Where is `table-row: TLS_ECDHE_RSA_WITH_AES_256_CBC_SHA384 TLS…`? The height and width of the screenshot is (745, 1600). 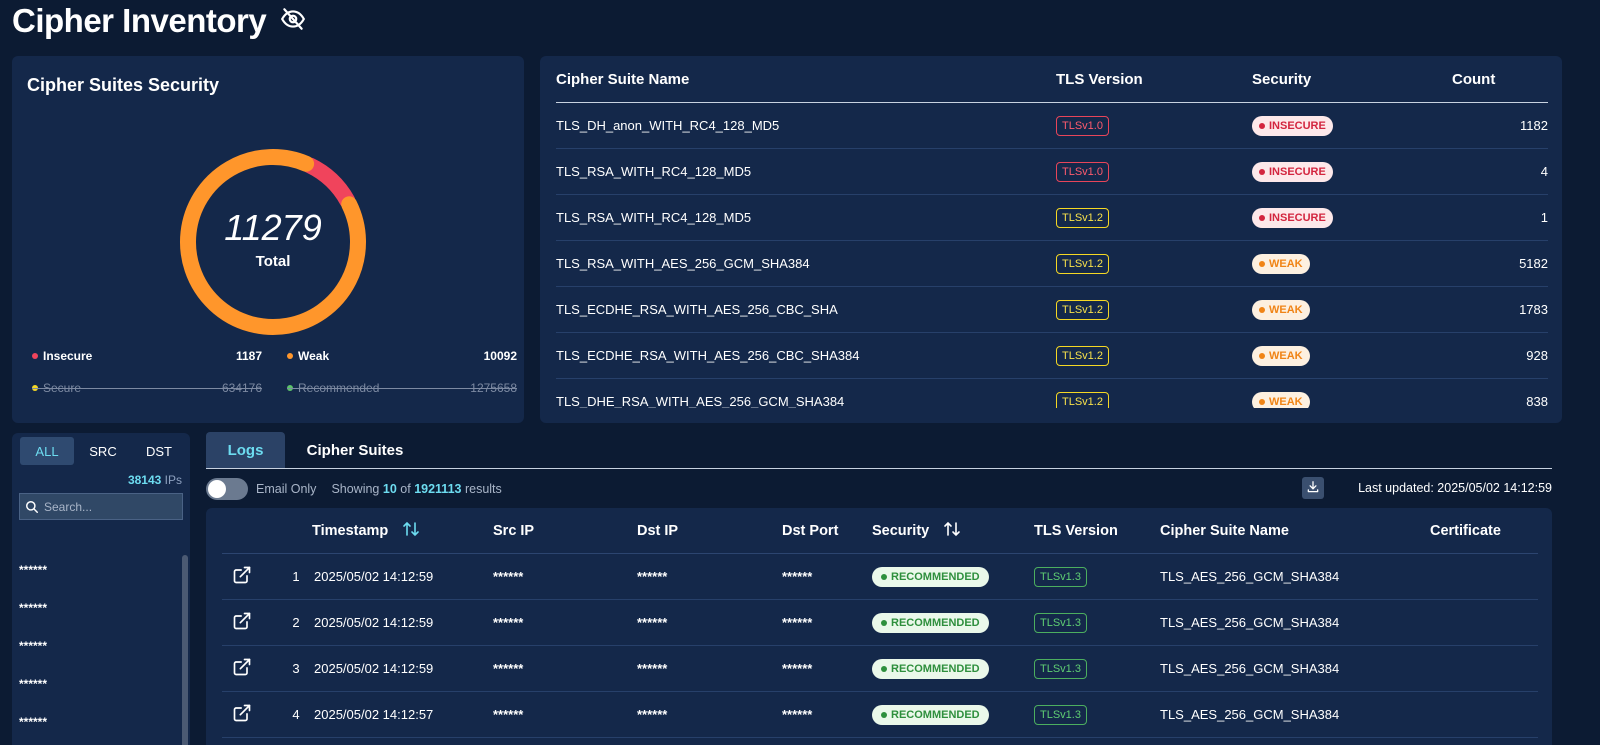
table-row: TLS_ECDHE_RSA_WITH_AES_256_CBC_SHA384 TLS… is located at coordinates (1052, 356).